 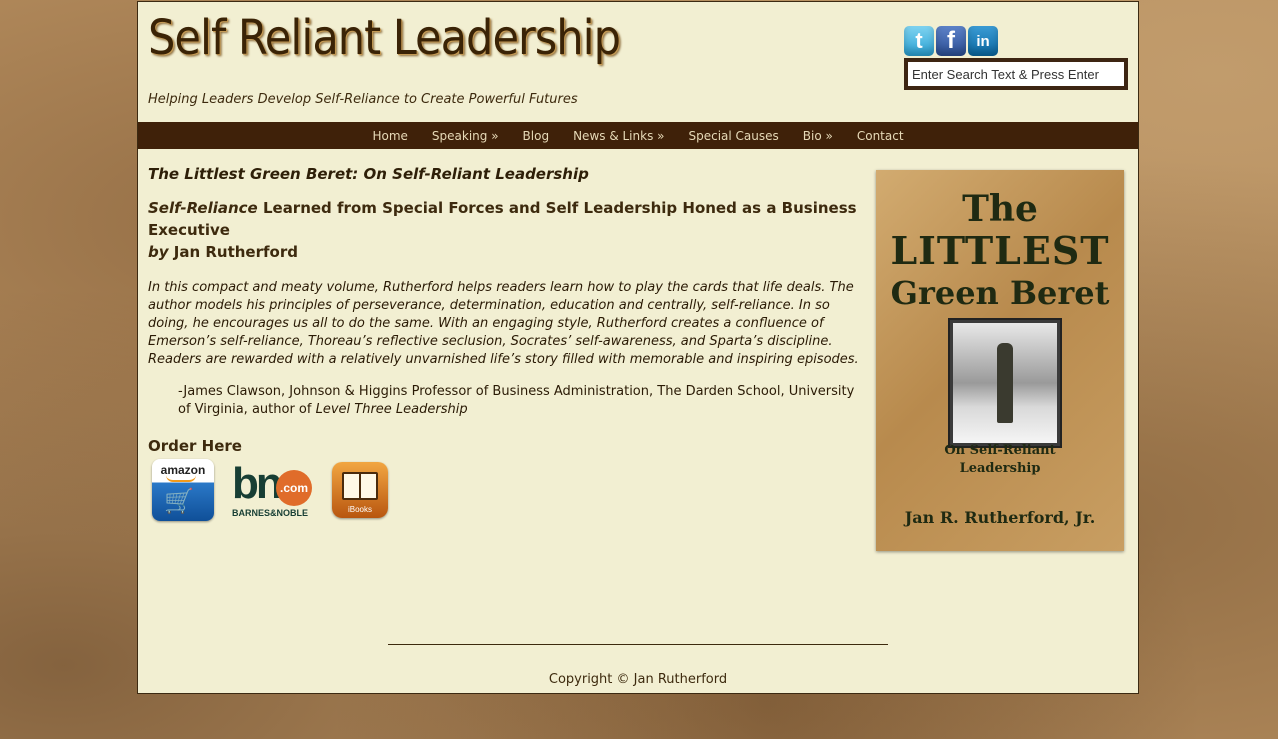 What do you see at coordinates (181, 478) in the screenshot?
I see `amazon-smile-icon` at bounding box center [181, 478].